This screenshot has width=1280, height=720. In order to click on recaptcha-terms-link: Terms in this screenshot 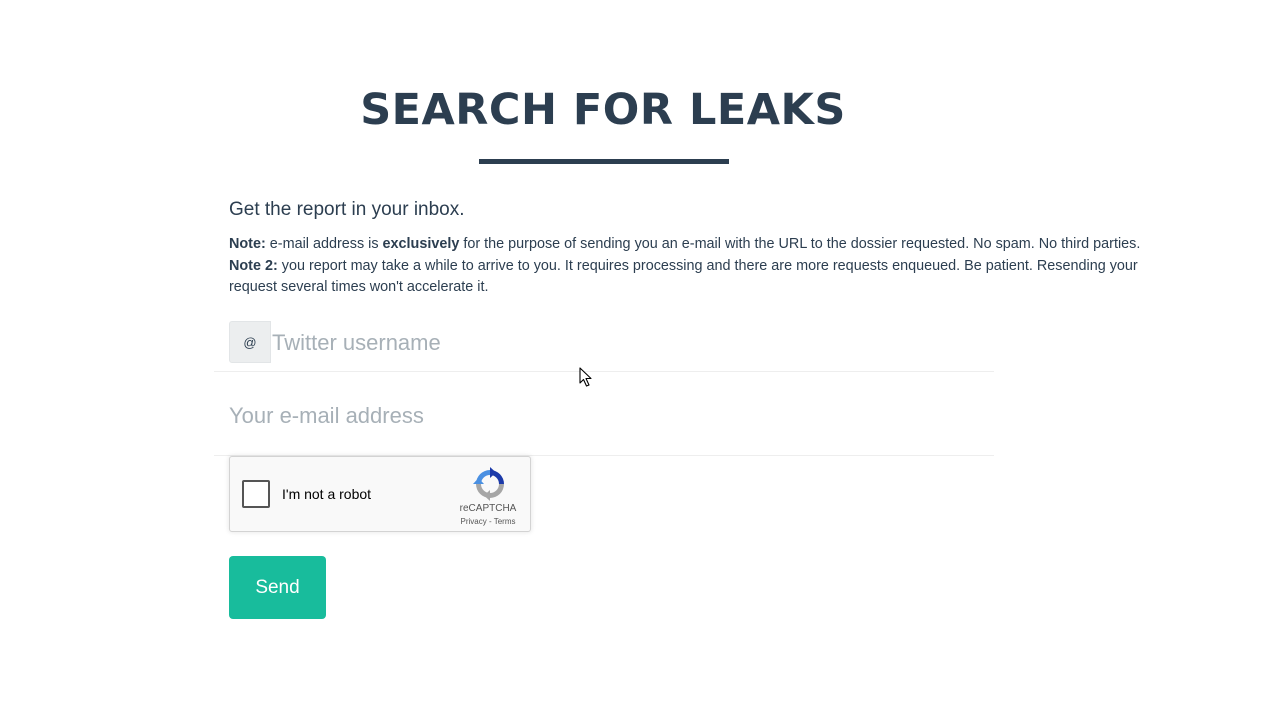, I will do `click(505, 521)`.